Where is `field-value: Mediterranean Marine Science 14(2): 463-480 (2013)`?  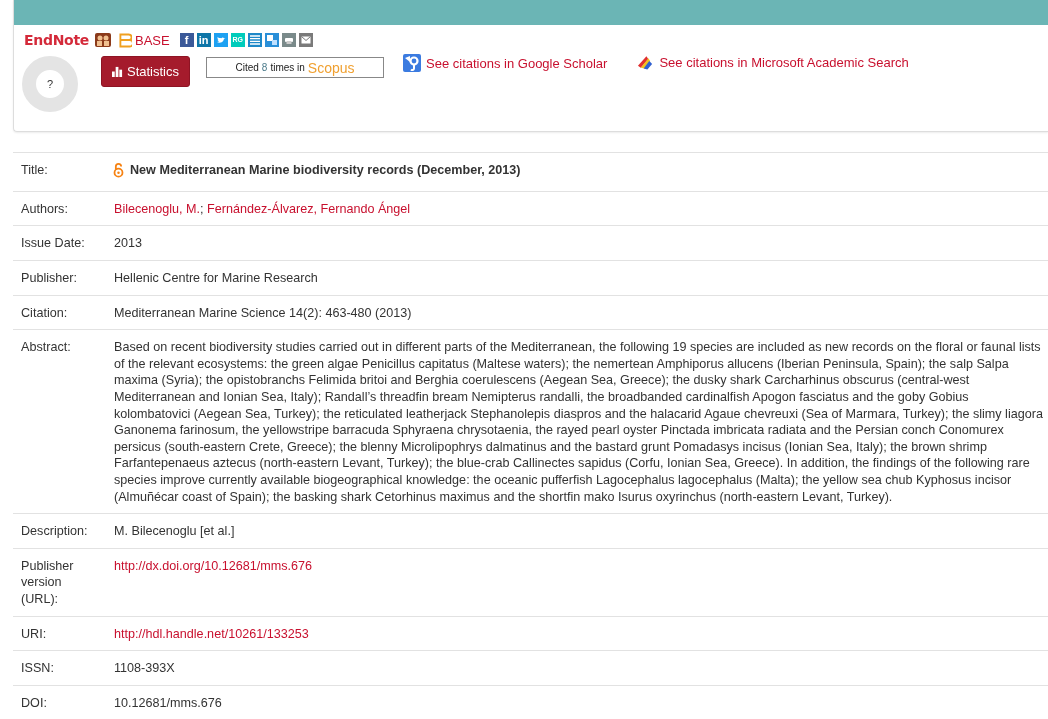
field-value: Mediterranean Marine Science 14(2): 463-480 (2013) is located at coordinates (263, 312).